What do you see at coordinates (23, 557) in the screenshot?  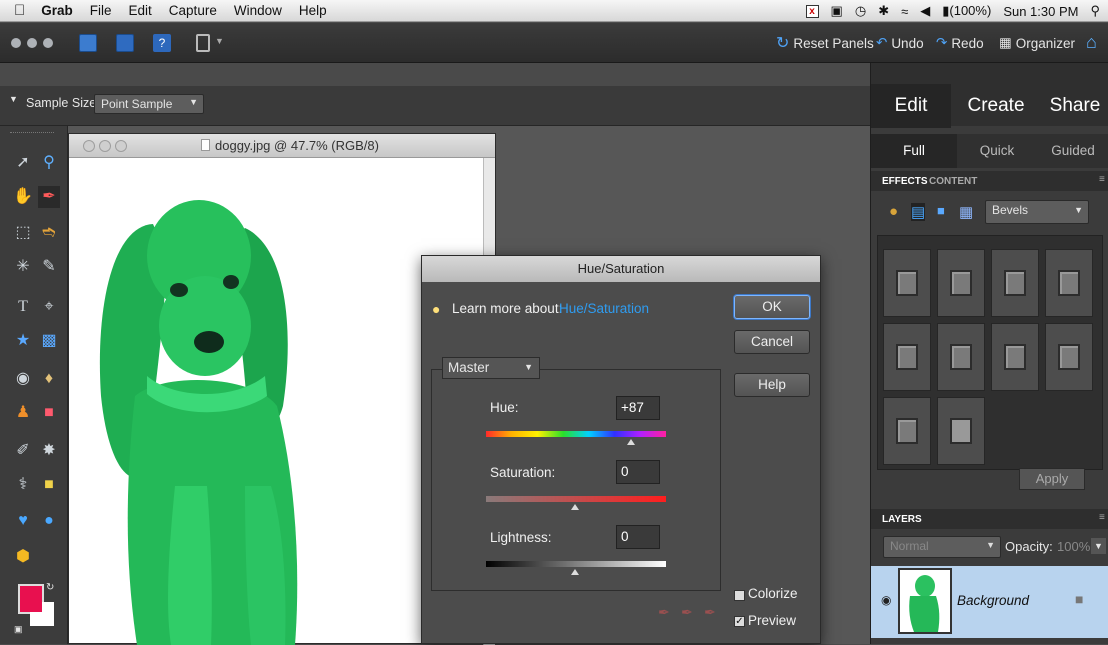 I see `sponge-tool-icon: ⬢` at bounding box center [23, 557].